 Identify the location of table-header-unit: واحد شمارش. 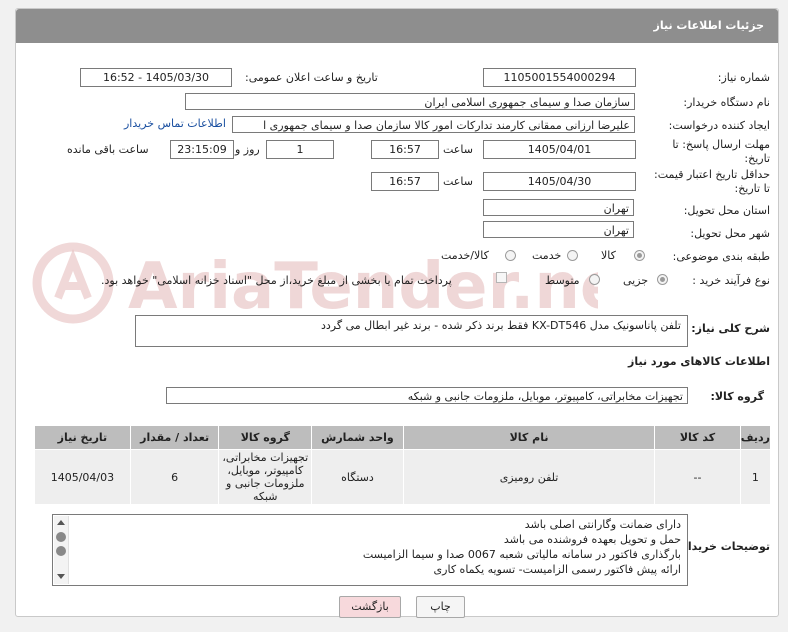
(357, 437).